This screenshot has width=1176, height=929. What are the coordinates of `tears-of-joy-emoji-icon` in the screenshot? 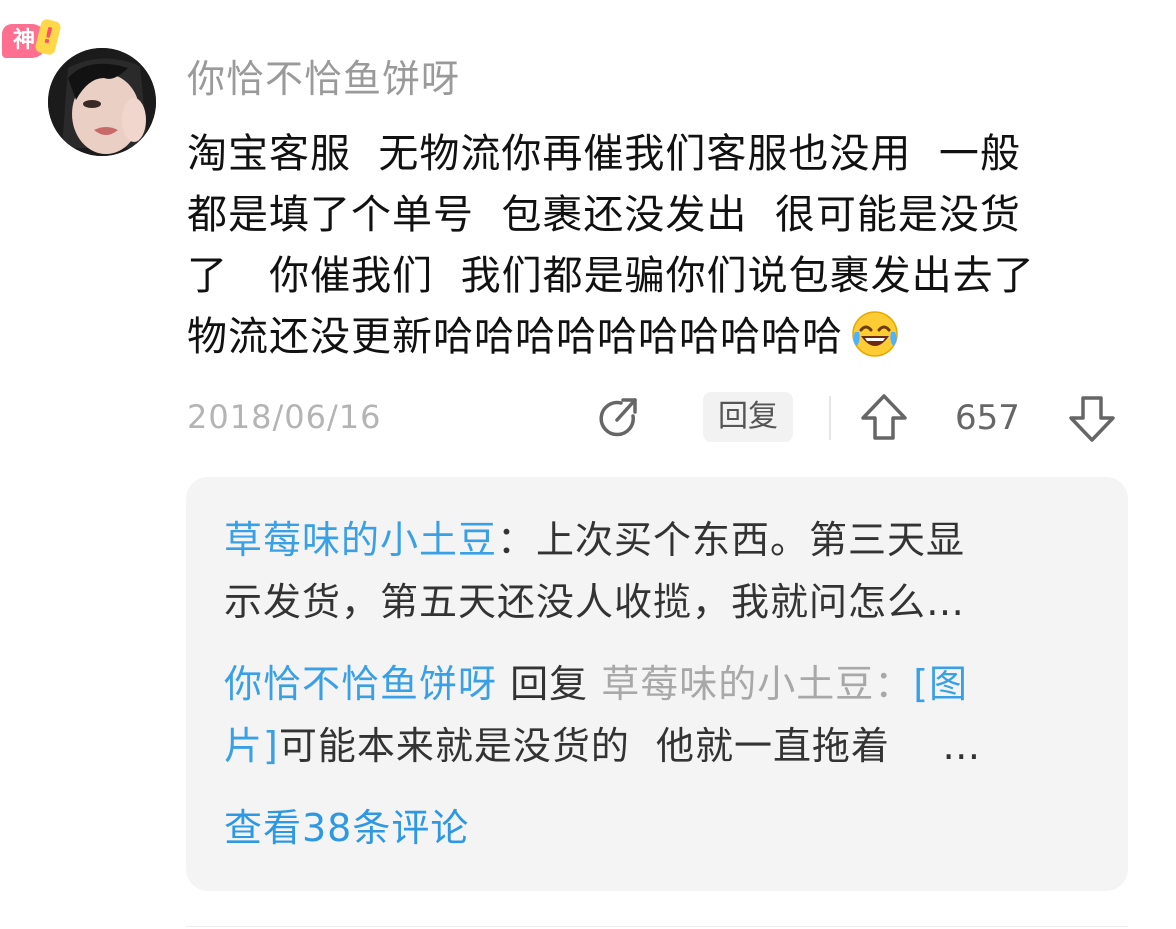 It's located at (875, 334).